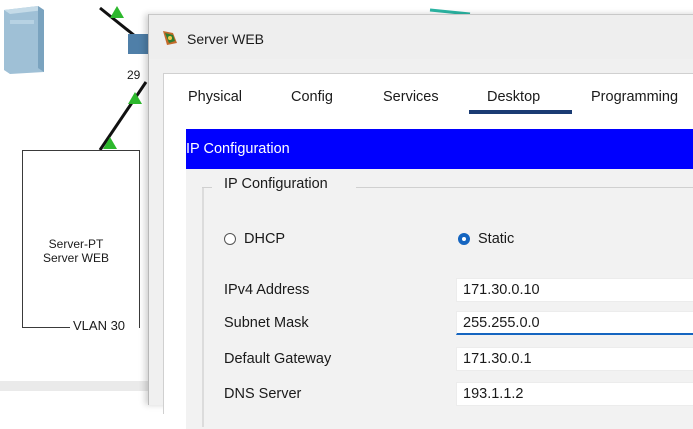 The height and width of the screenshot is (429, 693). I want to click on dns-server-label: DNS Server, so click(263, 394).